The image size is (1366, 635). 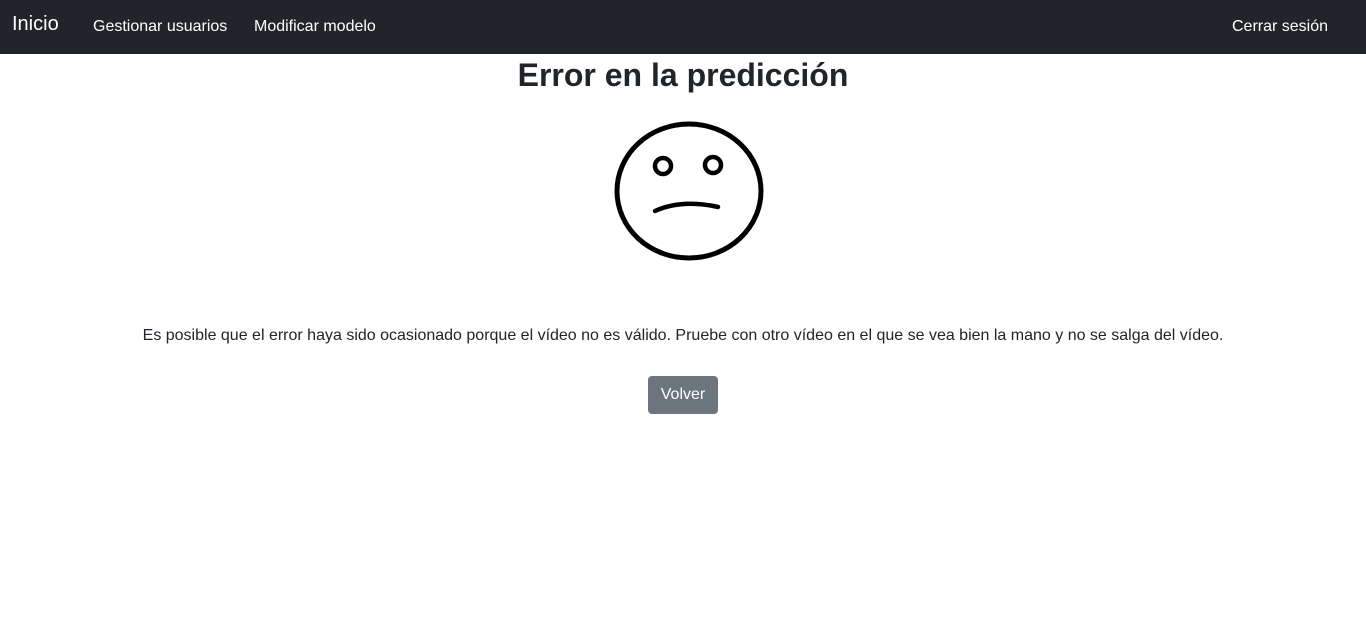 What do you see at coordinates (683, 75) in the screenshot?
I see `page-title: Error en la predicción` at bounding box center [683, 75].